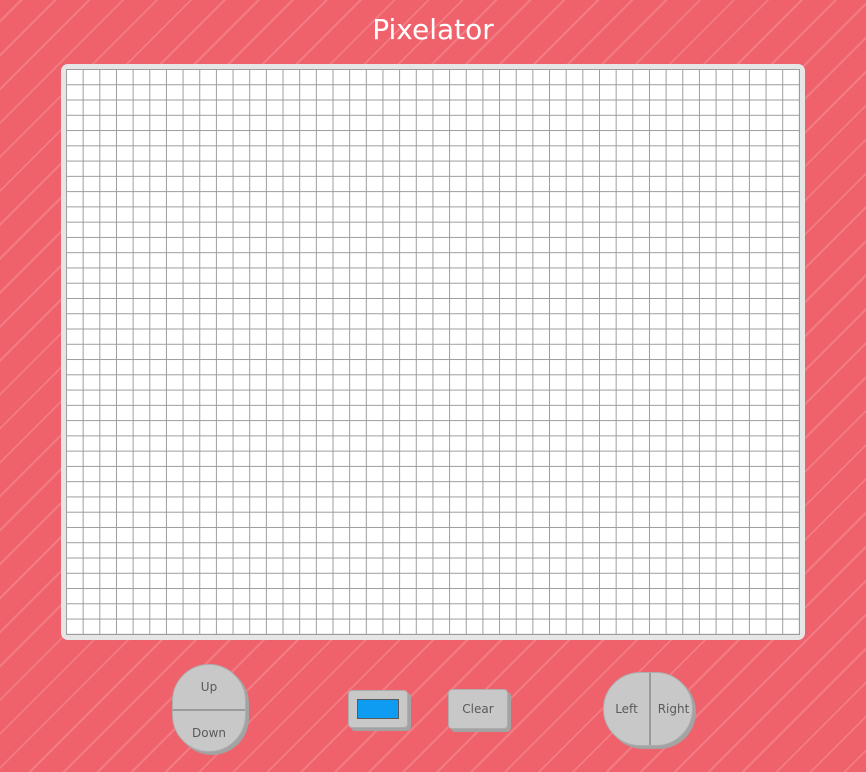 The width and height of the screenshot is (866, 772). Describe the element at coordinates (478, 709) in the screenshot. I see `clear-button: Clear` at that location.